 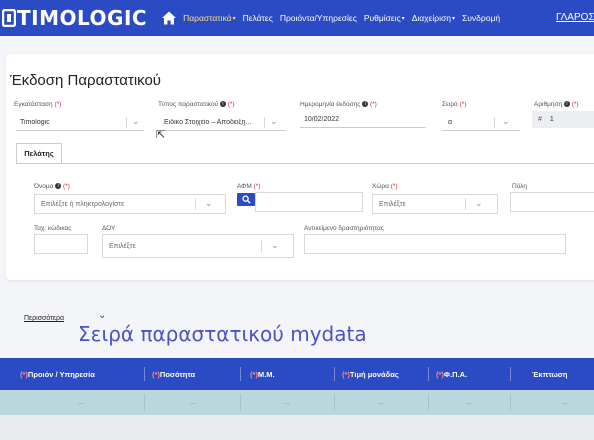 I want to click on nav-item-management: Διαχείριση ▾, so click(x=433, y=18).